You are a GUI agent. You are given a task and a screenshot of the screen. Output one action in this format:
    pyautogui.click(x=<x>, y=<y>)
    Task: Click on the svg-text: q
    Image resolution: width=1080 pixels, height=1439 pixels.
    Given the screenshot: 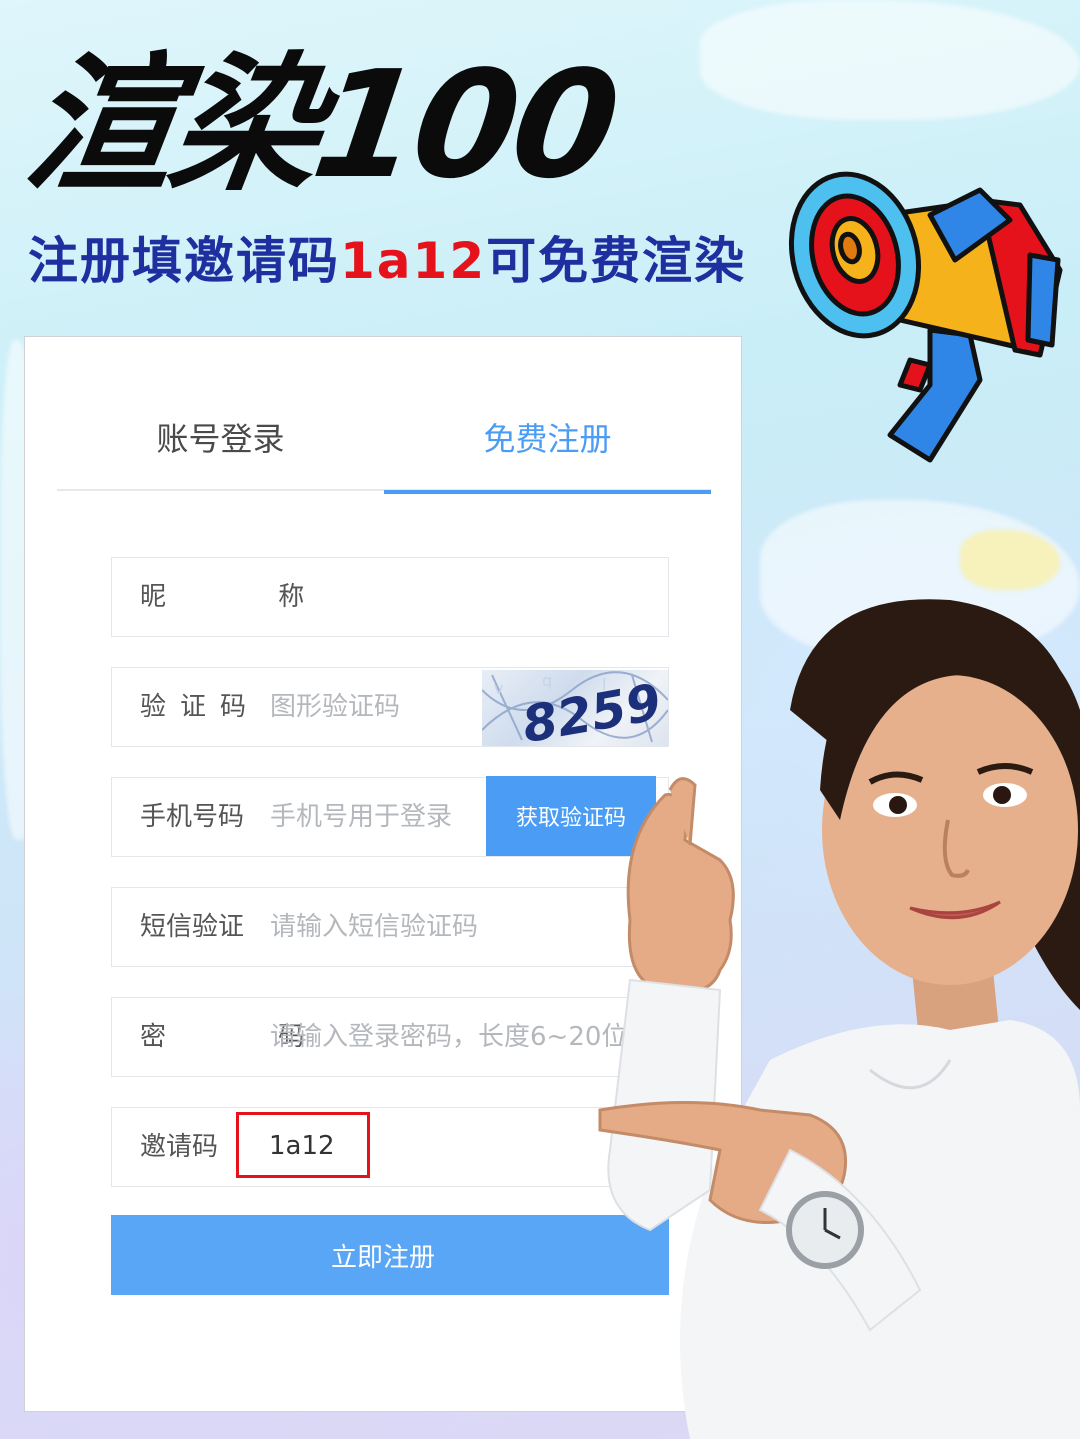 What is the action you would take?
    pyautogui.click(x=547, y=680)
    